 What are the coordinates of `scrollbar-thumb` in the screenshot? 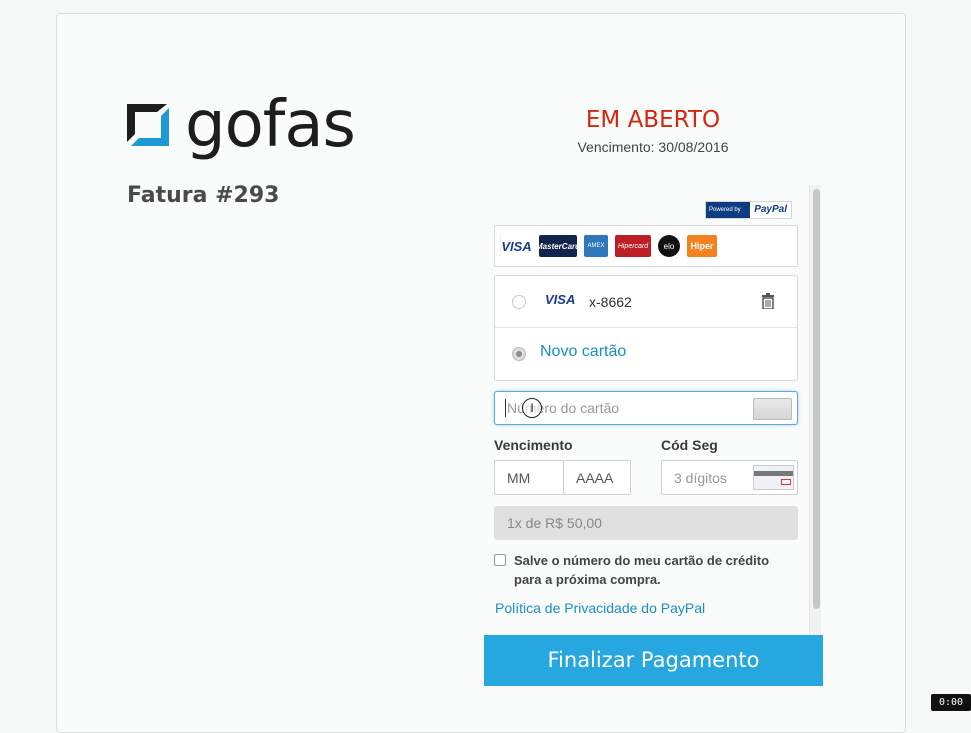 It's located at (816, 399).